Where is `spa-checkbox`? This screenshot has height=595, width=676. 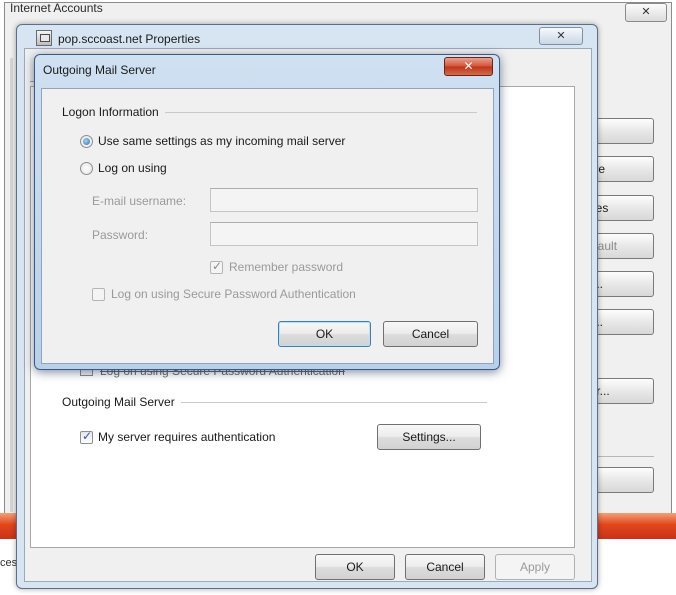
spa-checkbox is located at coordinates (98, 294).